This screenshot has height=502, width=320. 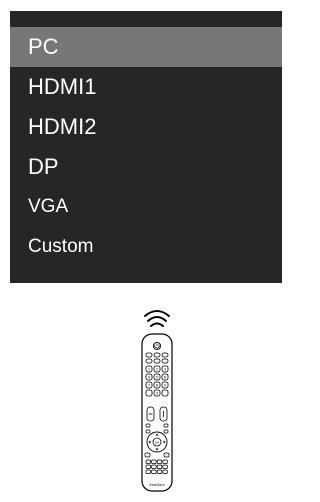 What do you see at coordinates (146, 247) in the screenshot?
I see `menu-item-custom: Custom` at bounding box center [146, 247].